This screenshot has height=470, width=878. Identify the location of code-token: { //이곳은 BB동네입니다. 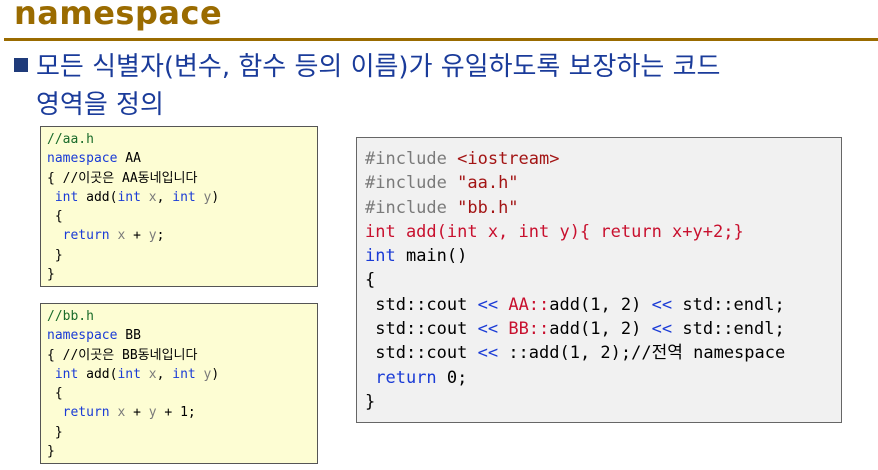
(122, 355).